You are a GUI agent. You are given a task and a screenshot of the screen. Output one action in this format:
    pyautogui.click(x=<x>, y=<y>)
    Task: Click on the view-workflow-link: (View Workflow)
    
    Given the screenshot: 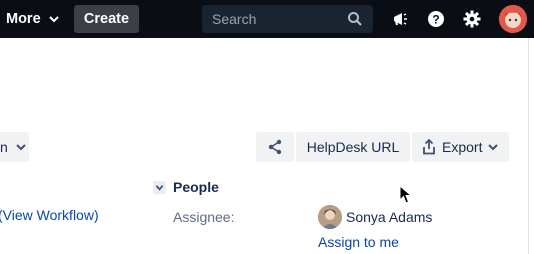 What is the action you would take?
    pyautogui.click(x=49, y=215)
    